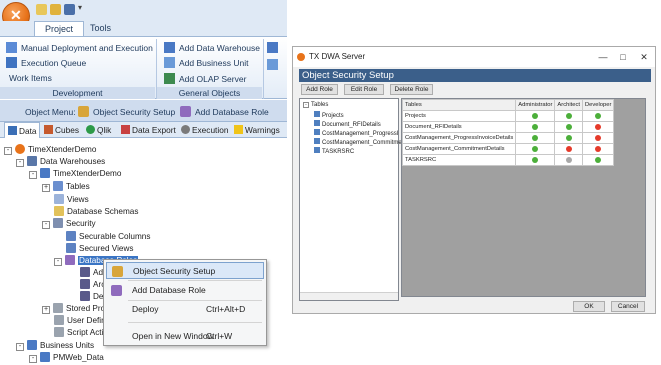 This screenshot has width=661, height=365. I want to click on tree-node-business-units: - Business Units, so click(55, 346).